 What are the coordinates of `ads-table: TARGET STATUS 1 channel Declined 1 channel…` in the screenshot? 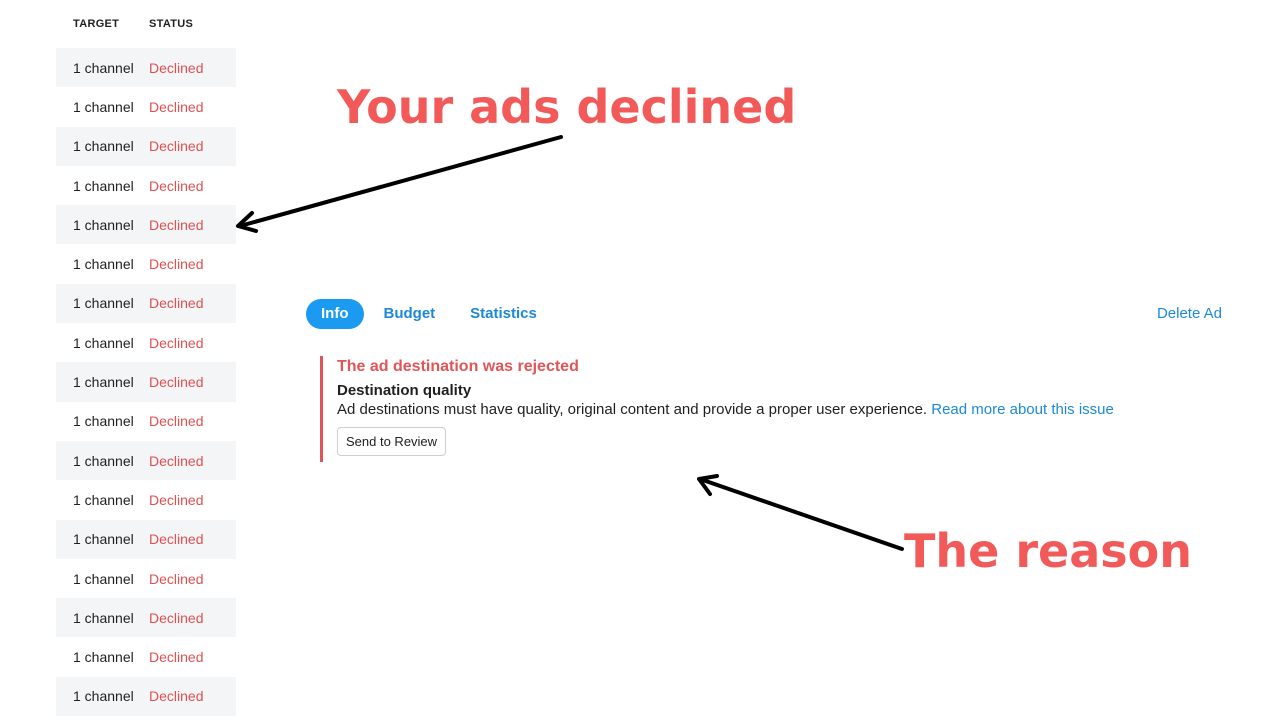 It's located at (146, 358).